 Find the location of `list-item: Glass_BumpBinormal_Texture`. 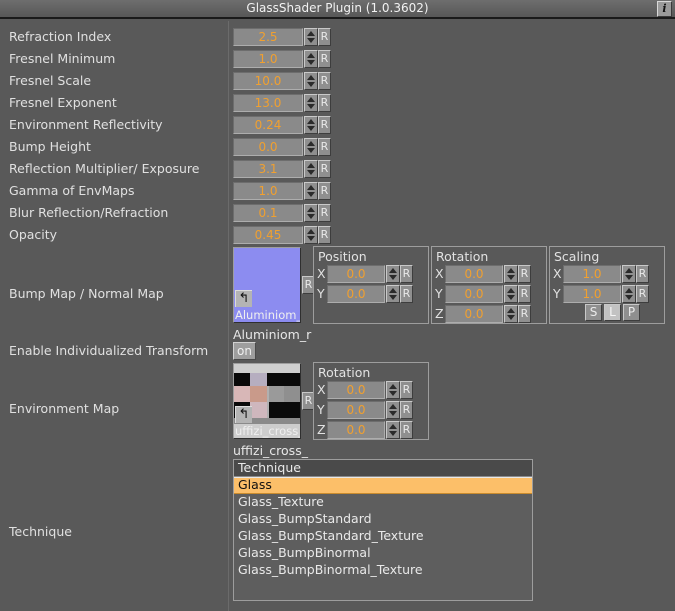

list-item: Glass_BumpBinormal_Texture is located at coordinates (383, 570).